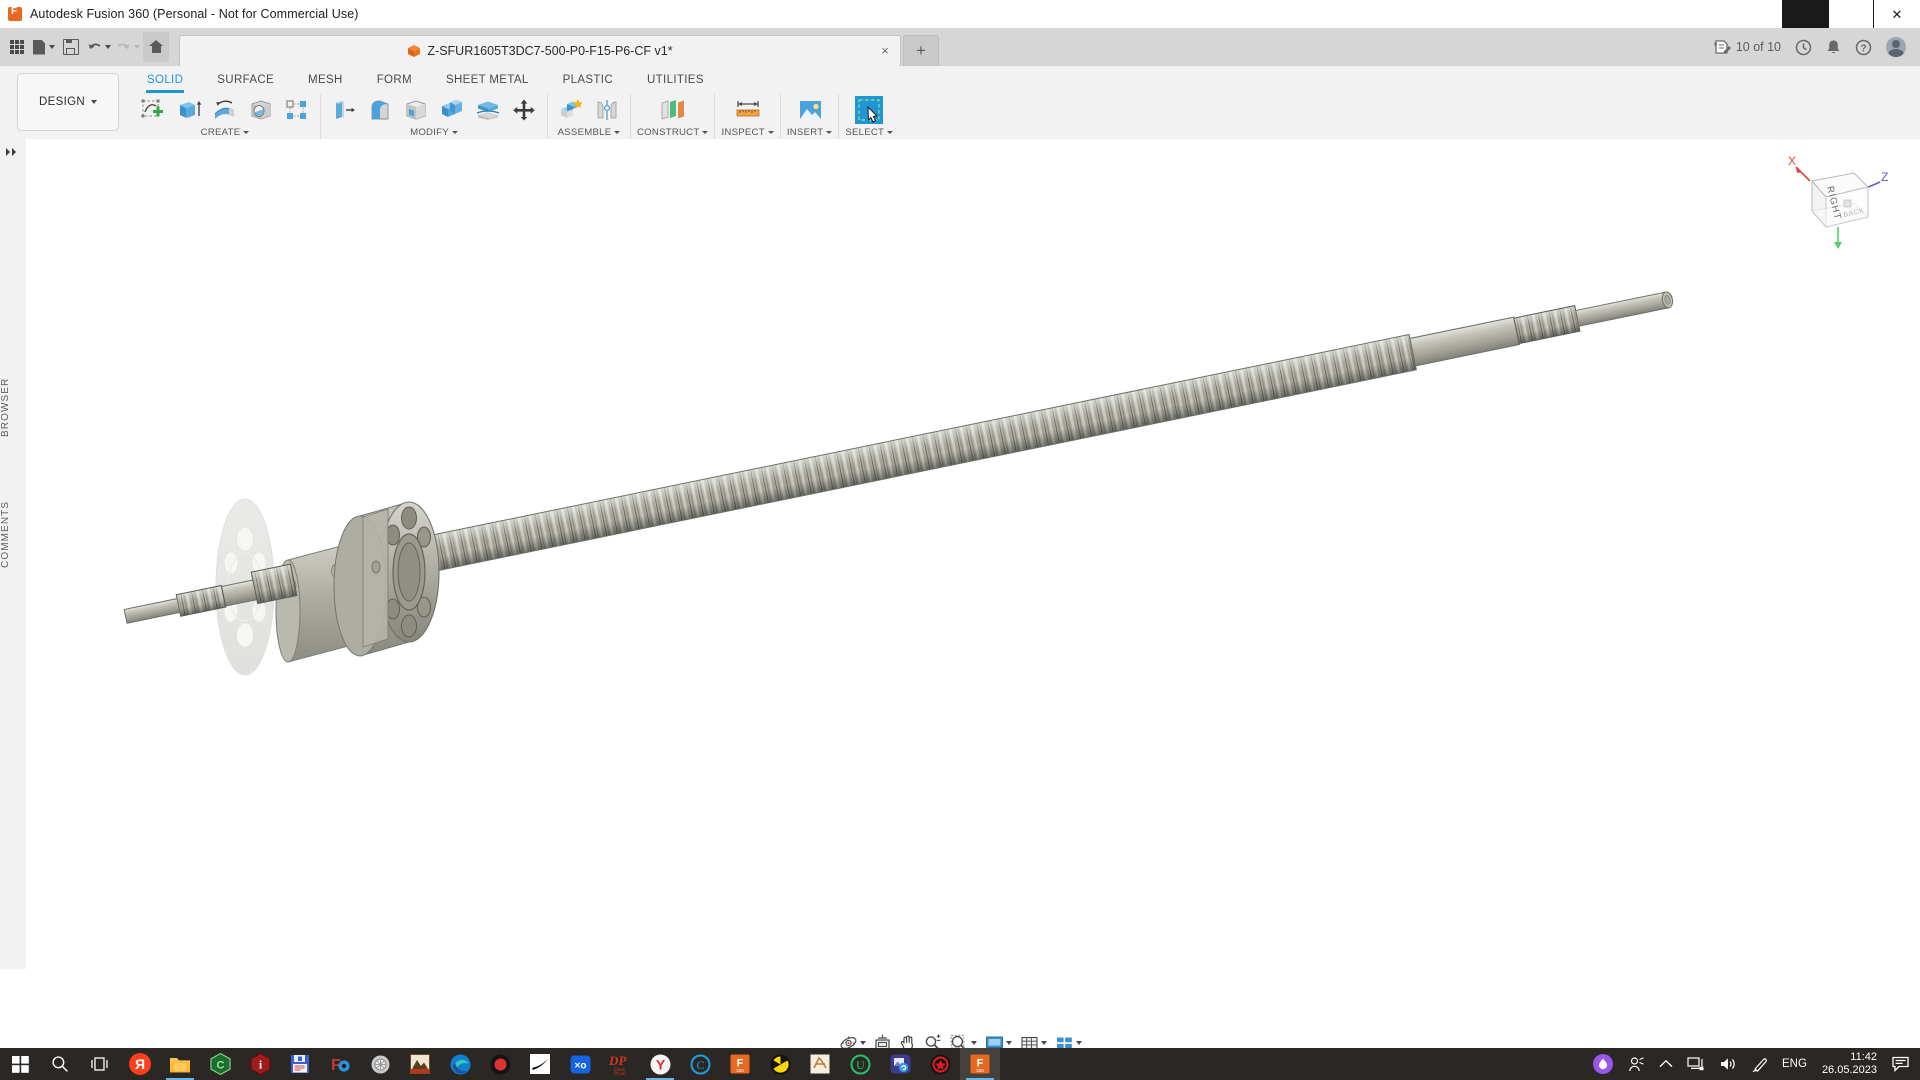 The image size is (1920, 1080). I want to click on clock-date: 26.05.2023, so click(1849, 1070).